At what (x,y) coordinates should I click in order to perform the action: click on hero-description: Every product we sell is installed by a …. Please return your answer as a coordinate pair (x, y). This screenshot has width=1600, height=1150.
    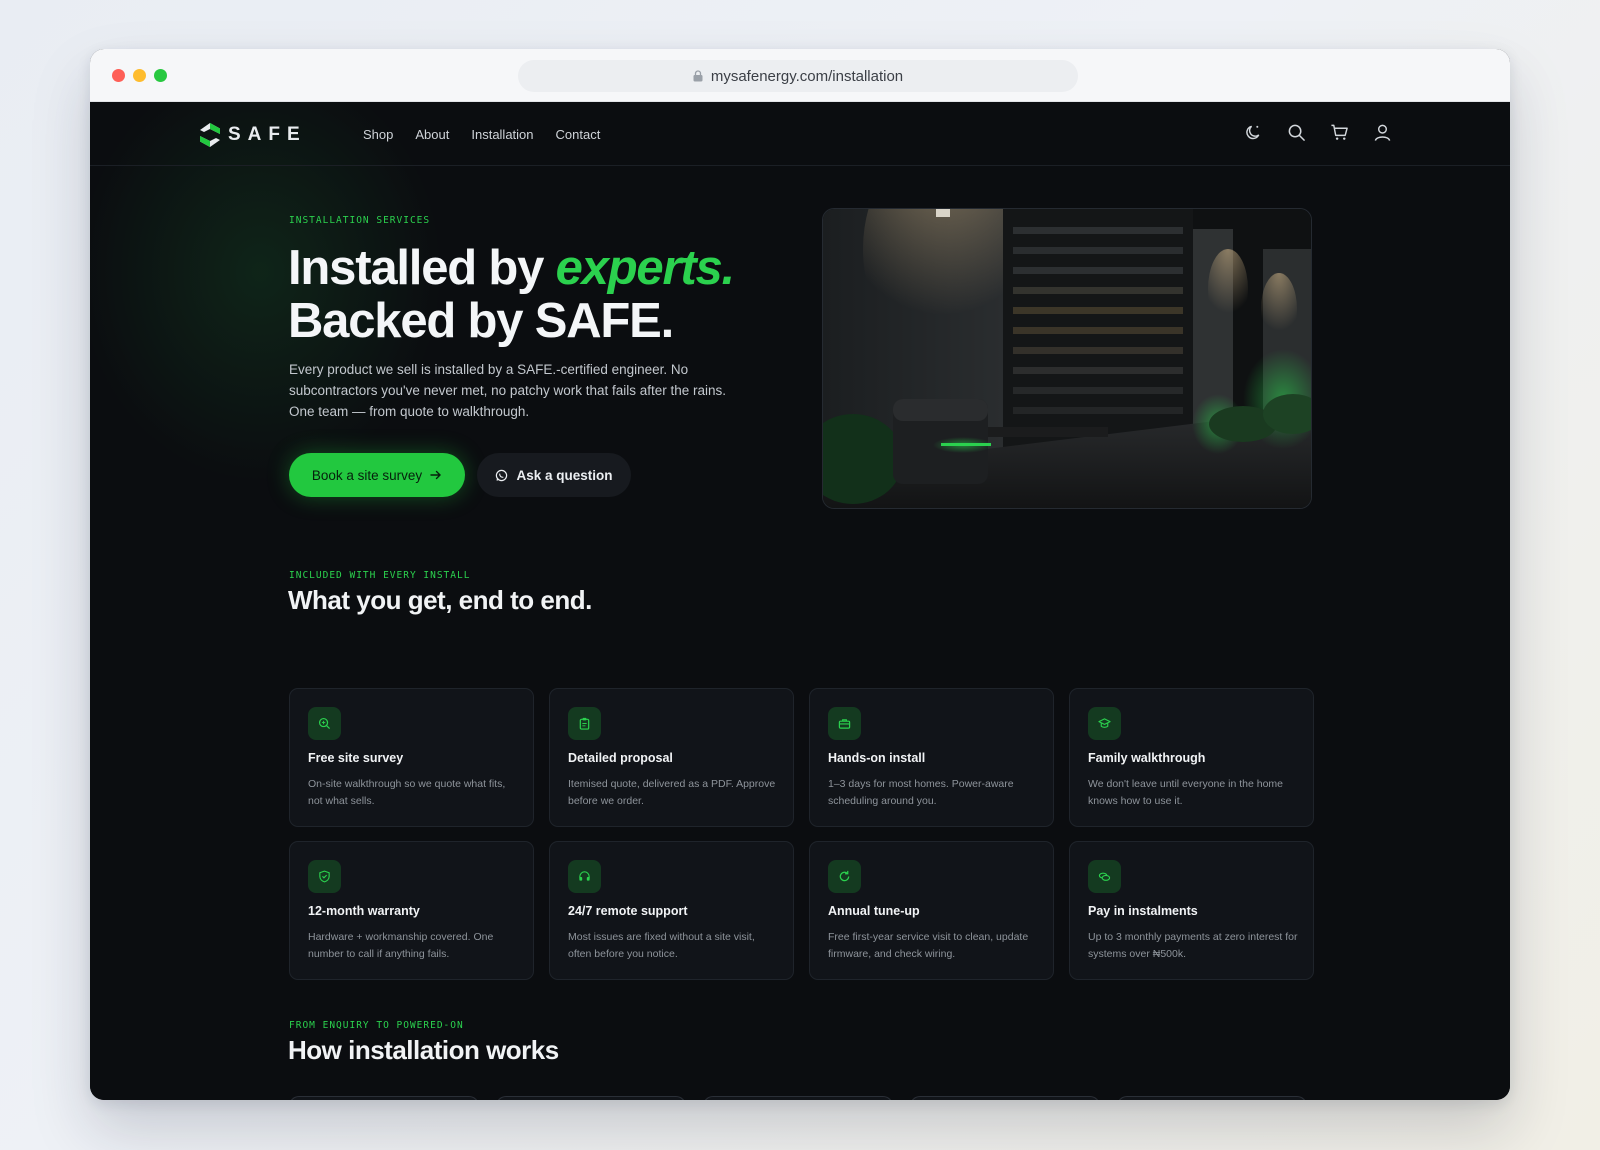
    Looking at the image, I should click on (508, 390).